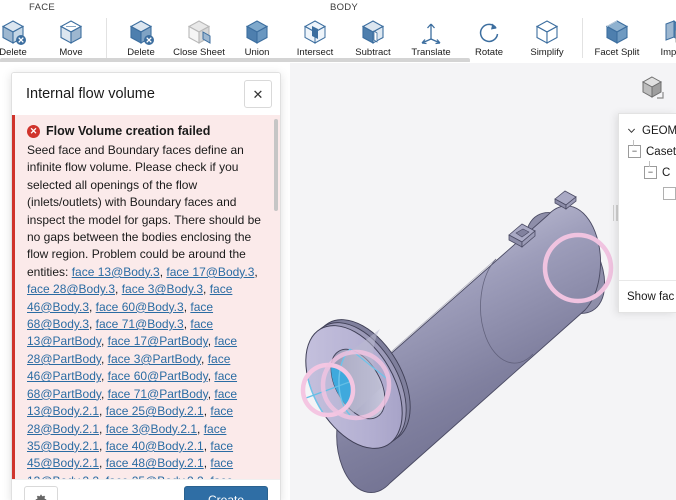  What do you see at coordinates (151, 429) in the screenshot?
I see `entity-link: face 3@Body.2.1` at bounding box center [151, 429].